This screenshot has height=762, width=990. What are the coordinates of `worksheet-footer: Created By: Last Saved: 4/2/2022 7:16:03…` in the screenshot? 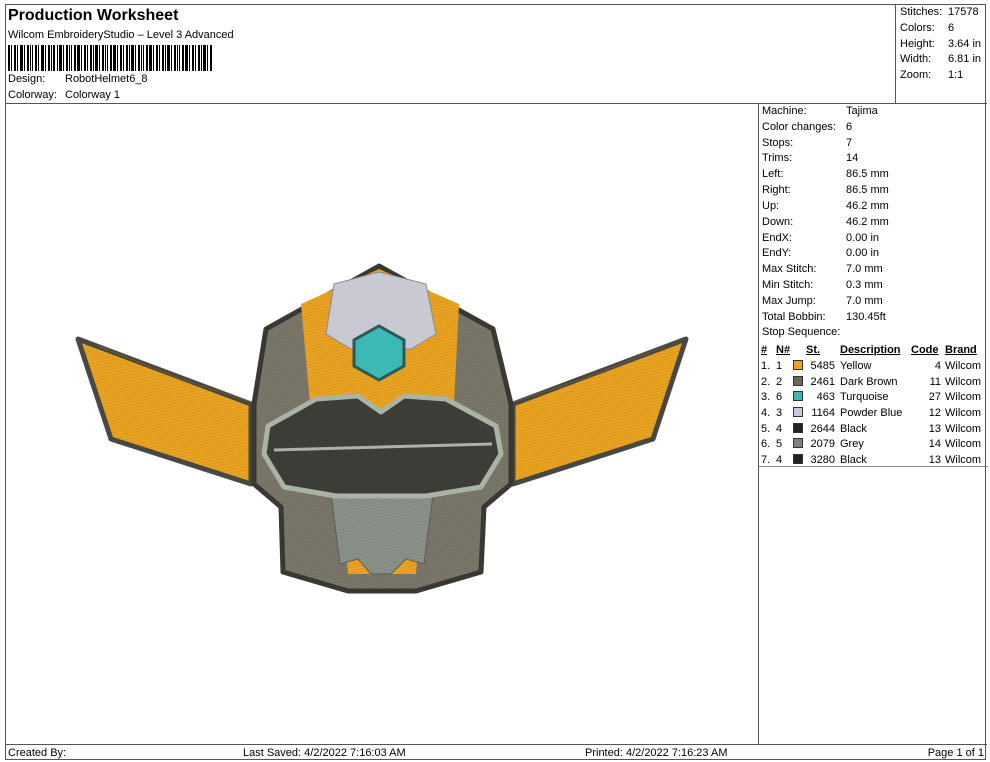 It's located at (496, 752).